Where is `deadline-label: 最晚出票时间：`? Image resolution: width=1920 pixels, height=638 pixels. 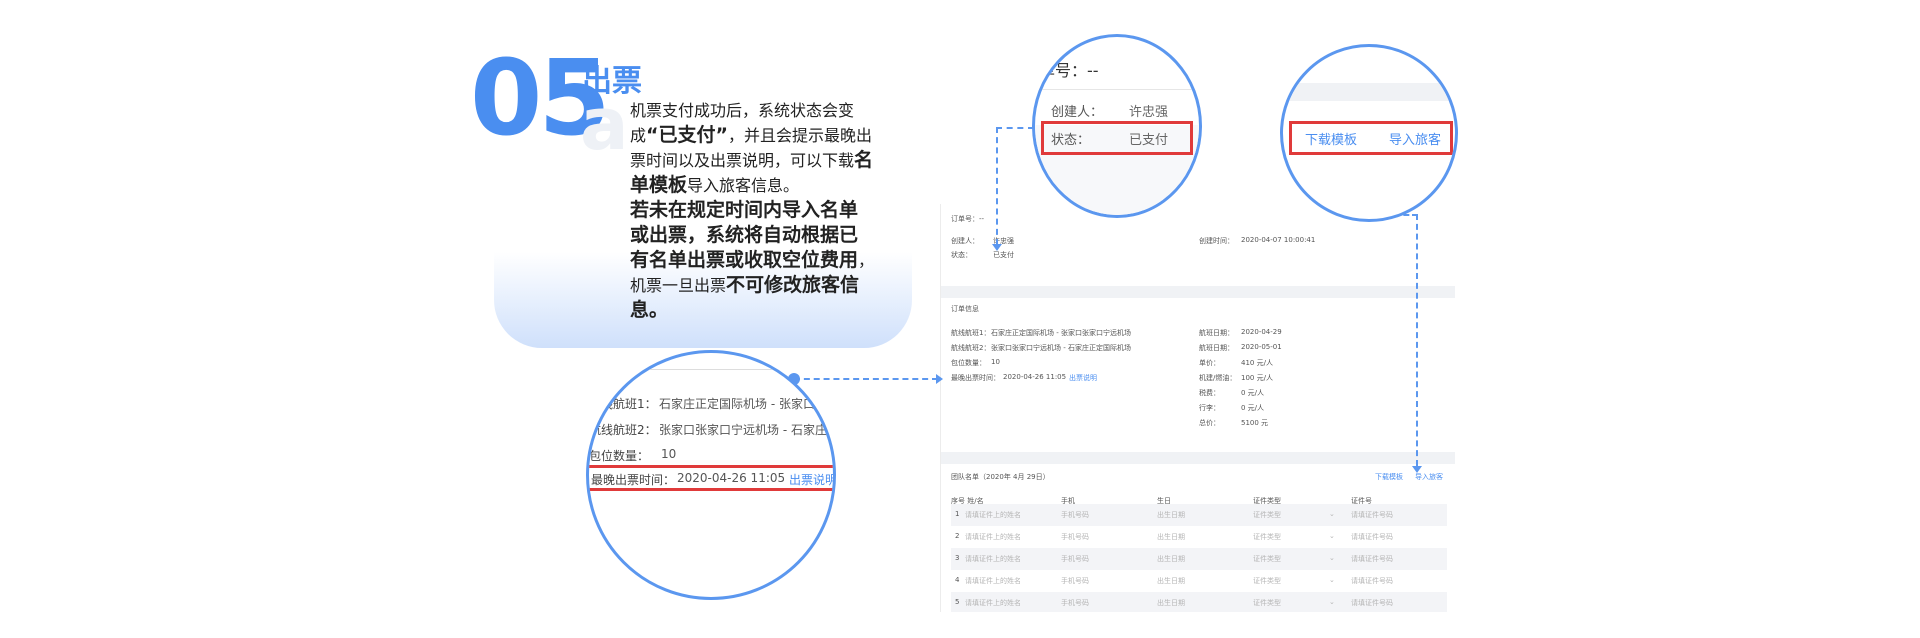 deadline-label: 最晚出票时间： is located at coordinates (975, 378).